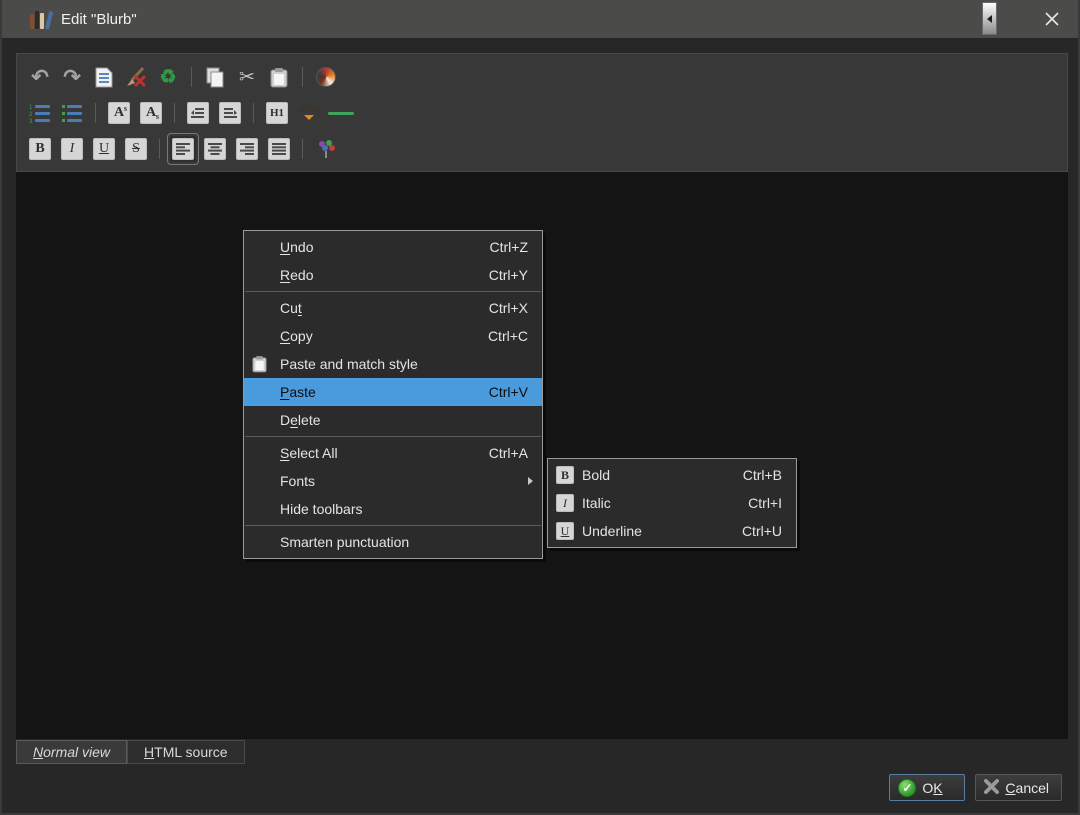 This screenshot has height=815, width=1080. Describe the element at coordinates (393, 420) in the screenshot. I see `menu-item-delete: De lete` at that location.